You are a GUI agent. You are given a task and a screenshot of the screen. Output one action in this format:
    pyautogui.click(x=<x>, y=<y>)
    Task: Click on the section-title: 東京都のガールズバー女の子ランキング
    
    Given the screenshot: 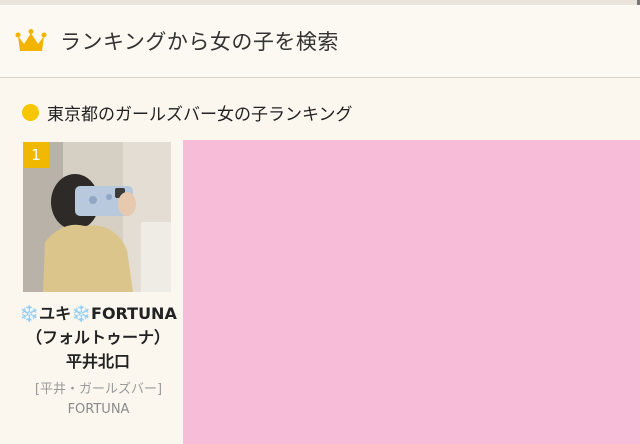 What is the action you would take?
    pyautogui.click(x=200, y=114)
    